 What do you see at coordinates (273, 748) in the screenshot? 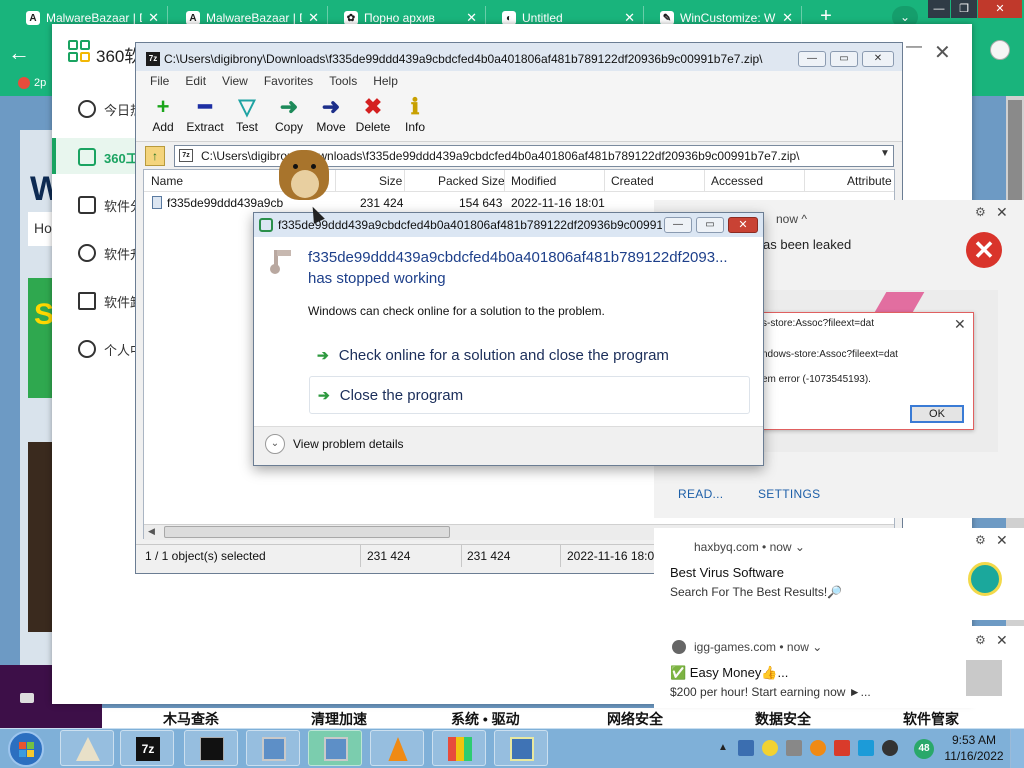
I see `taskbar-app-installer` at bounding box center [273, 748].